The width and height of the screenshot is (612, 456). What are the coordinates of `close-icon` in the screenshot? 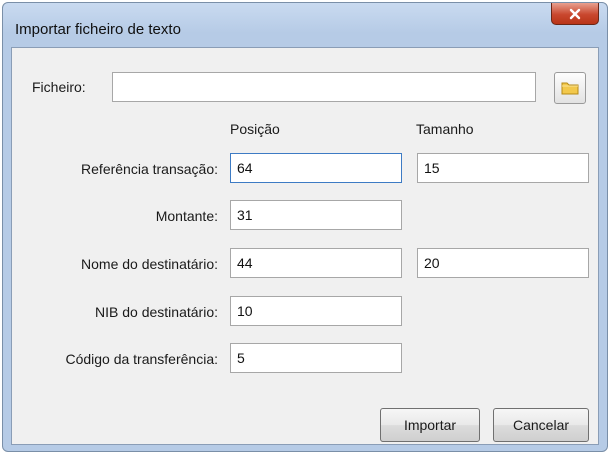 It's located at (575, 13).